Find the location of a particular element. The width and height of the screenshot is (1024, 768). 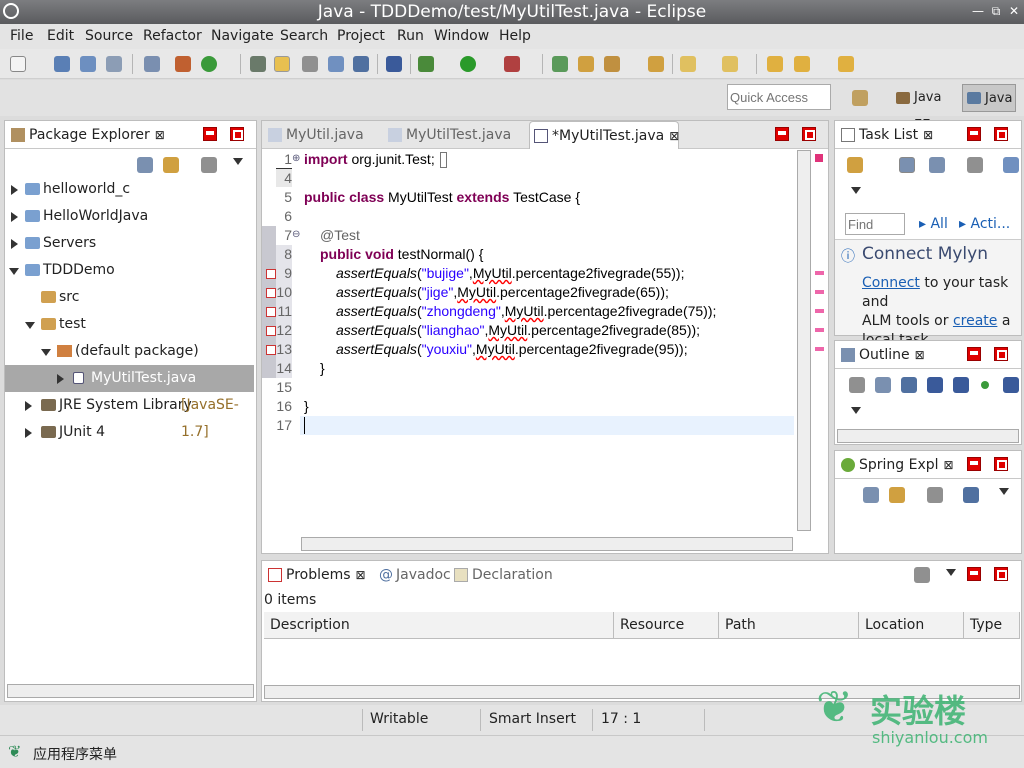

tree-item-default-package: (default package) is located at coordinates (130, 351).